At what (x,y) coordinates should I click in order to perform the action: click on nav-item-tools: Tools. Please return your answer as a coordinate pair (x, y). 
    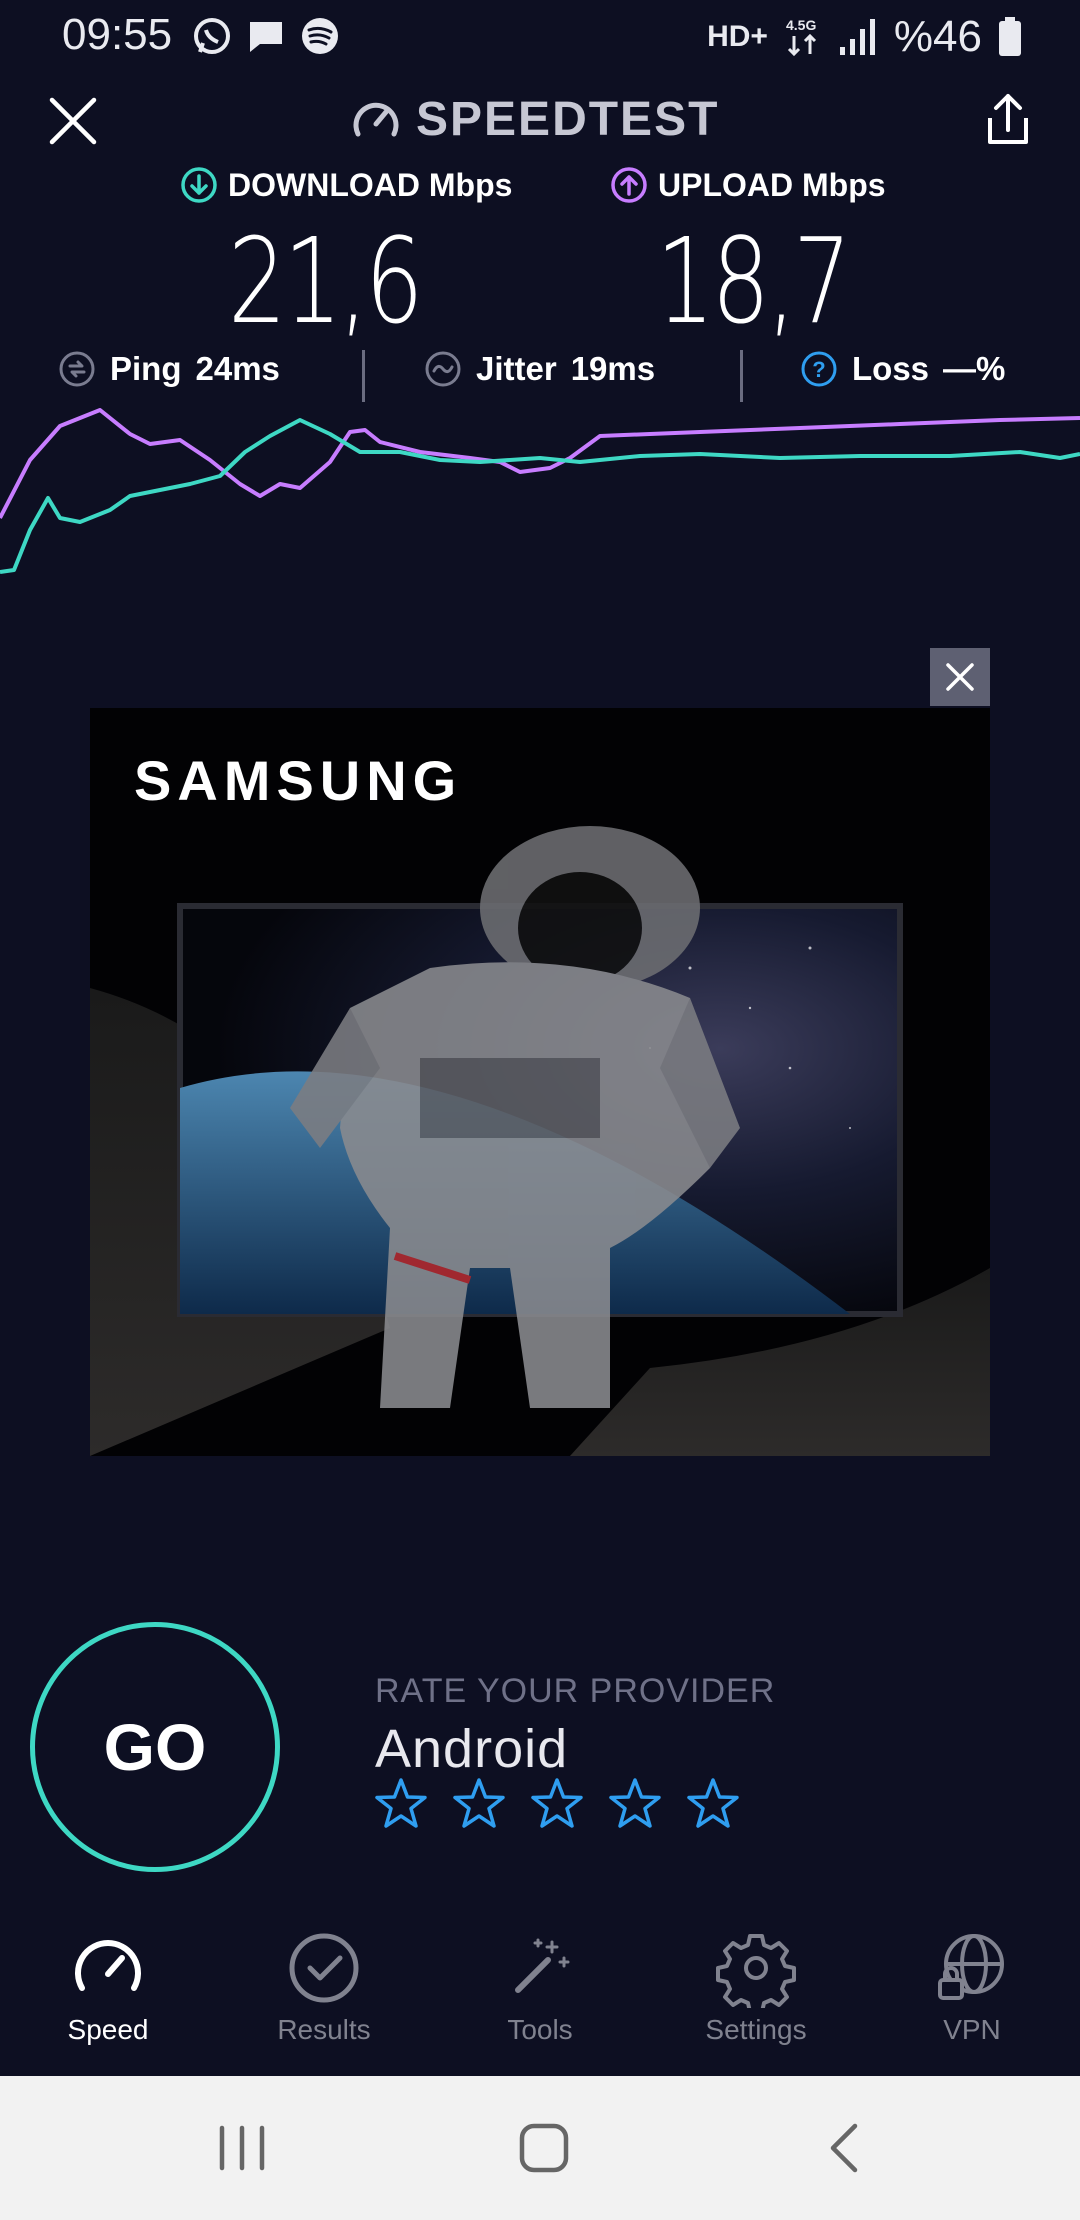
    Looking at the image, I should click on (540, 1998).